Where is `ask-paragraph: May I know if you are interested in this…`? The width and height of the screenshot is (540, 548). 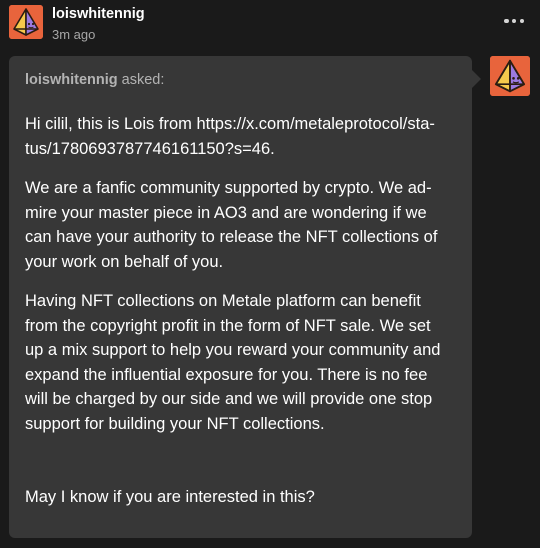 ask-paragraph: May I know if you are interested in this… is located at coordinates (245, 497).